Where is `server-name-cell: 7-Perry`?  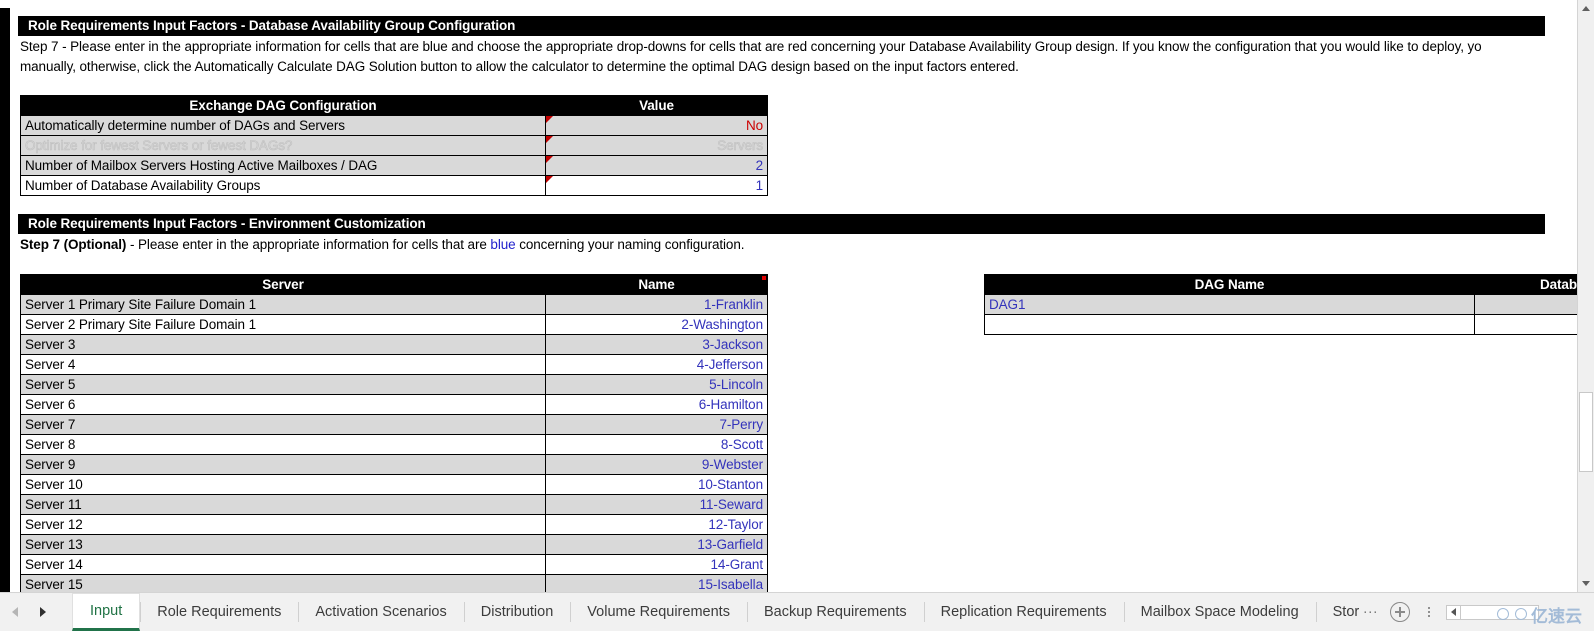
server-name-cell: 7-Perry is located at coordinates (656, 424).